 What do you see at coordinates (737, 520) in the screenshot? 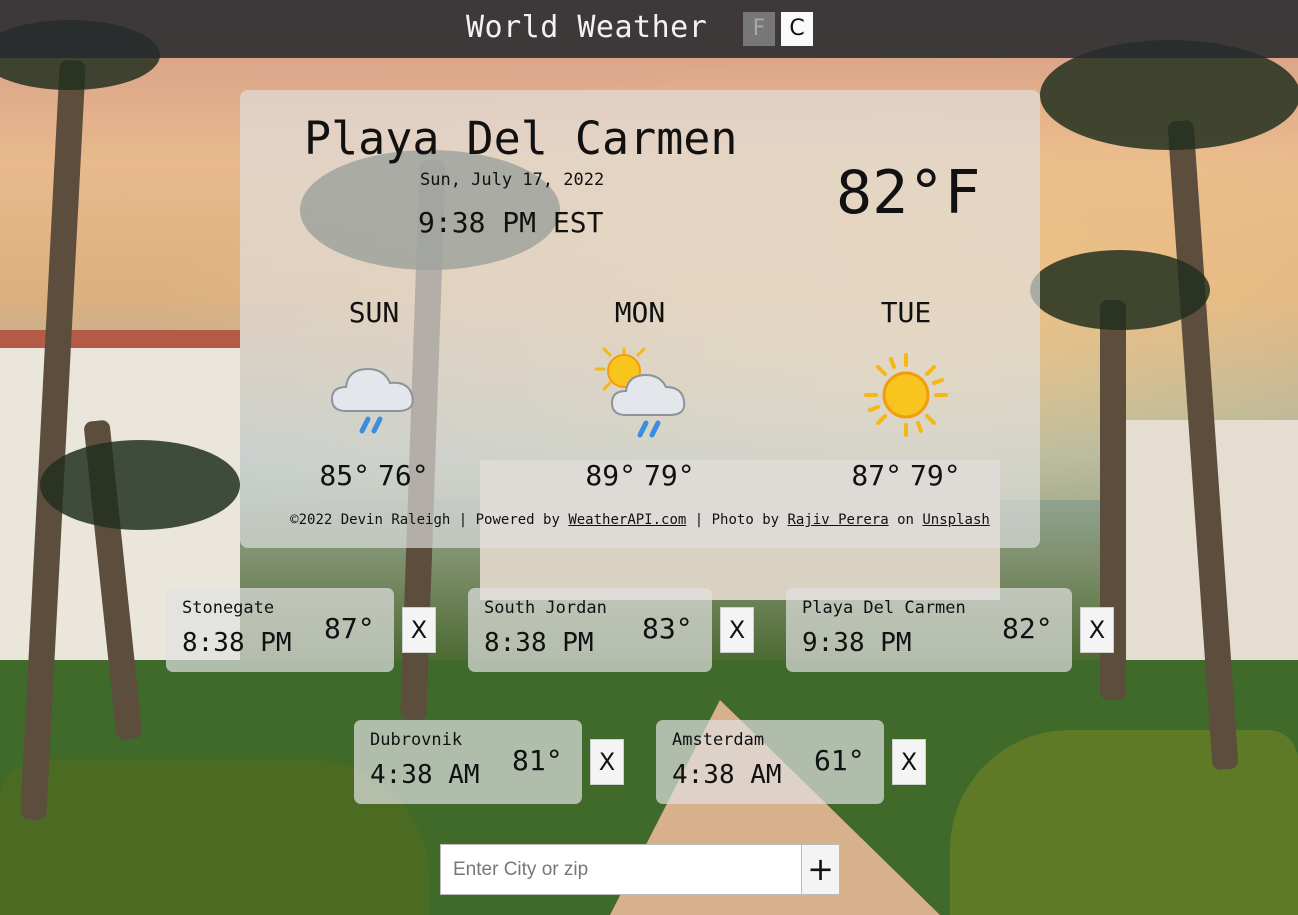
I see `photo-credit-text: | Photo by` at bounding box center [737, 520].